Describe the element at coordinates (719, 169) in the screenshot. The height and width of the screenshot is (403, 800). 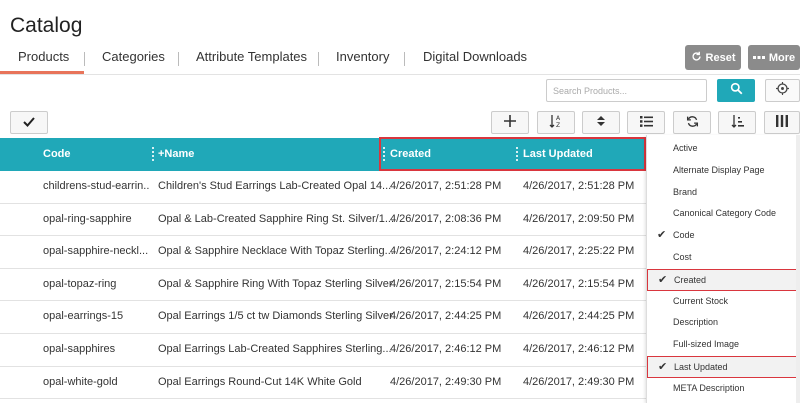
I see `menu-item-label: Alternate Display Page` at that location.